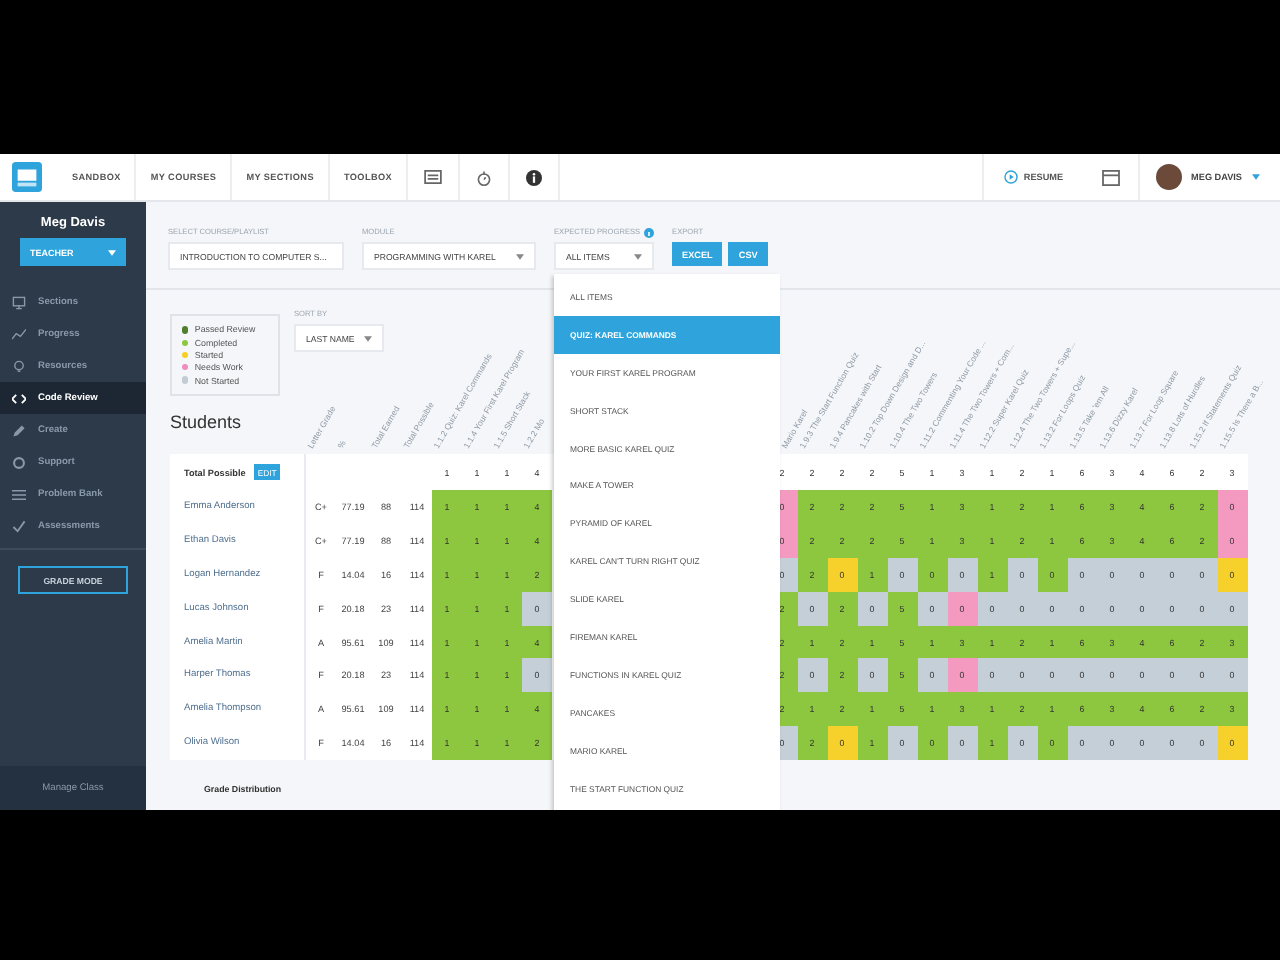  I want to click on timer-icon, so click(484, 177).